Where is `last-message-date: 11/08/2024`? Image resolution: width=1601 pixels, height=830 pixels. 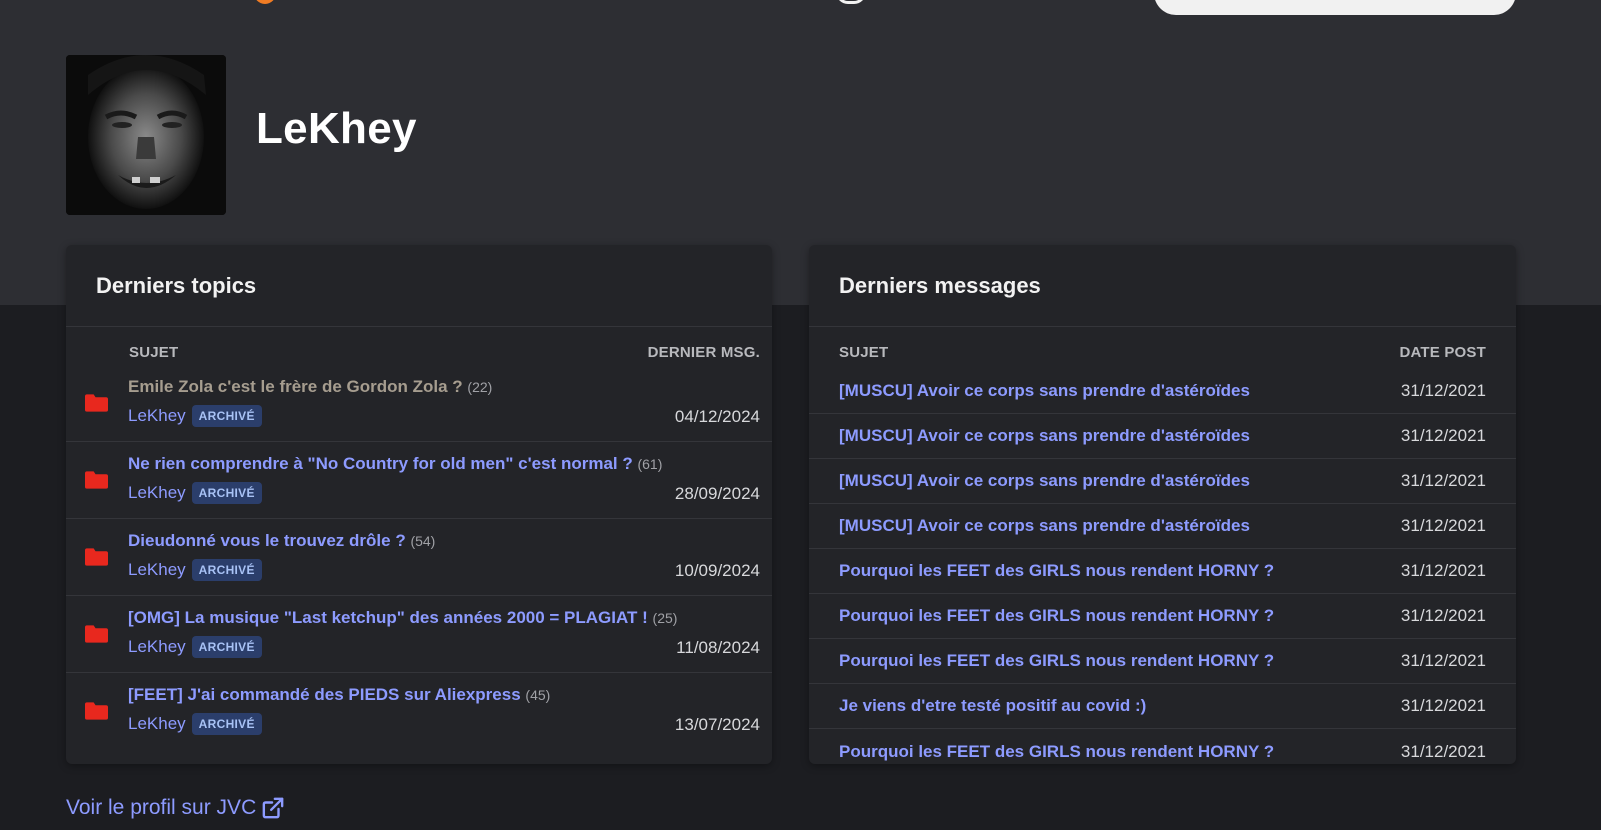 last-message-date: 11/08/2024 is located at coordinates (718, 647).